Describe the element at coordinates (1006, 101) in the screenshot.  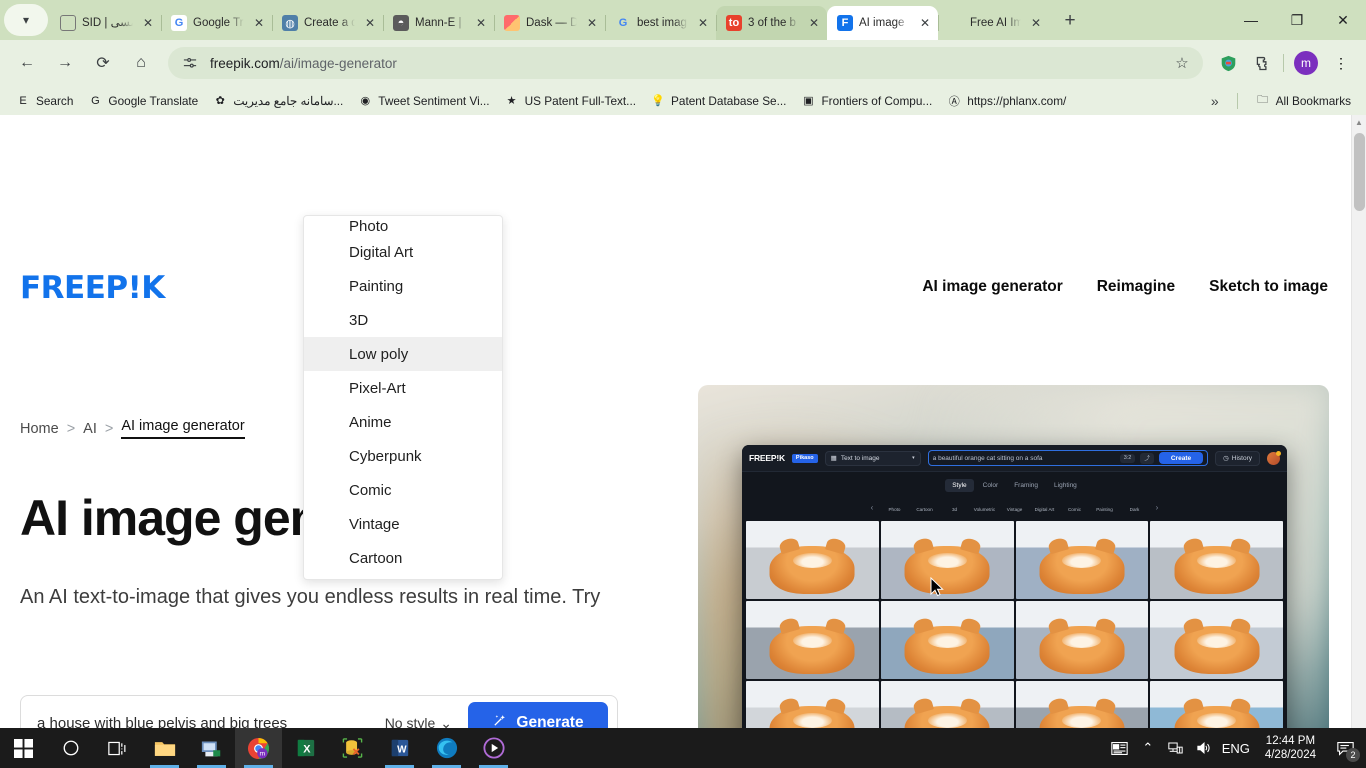
I see `bookmark-7: Ⓐ https://phlanx.com/` at that location.